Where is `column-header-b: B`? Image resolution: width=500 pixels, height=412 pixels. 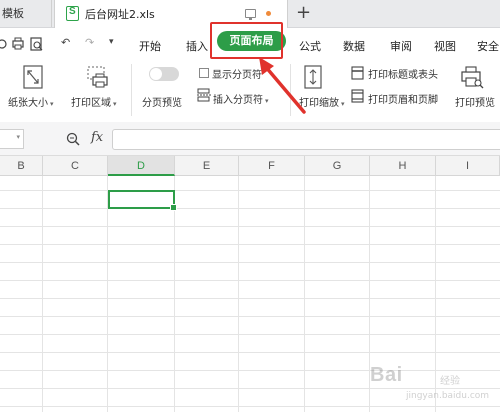 column-header-b: B is located at coordinates (21, 166).